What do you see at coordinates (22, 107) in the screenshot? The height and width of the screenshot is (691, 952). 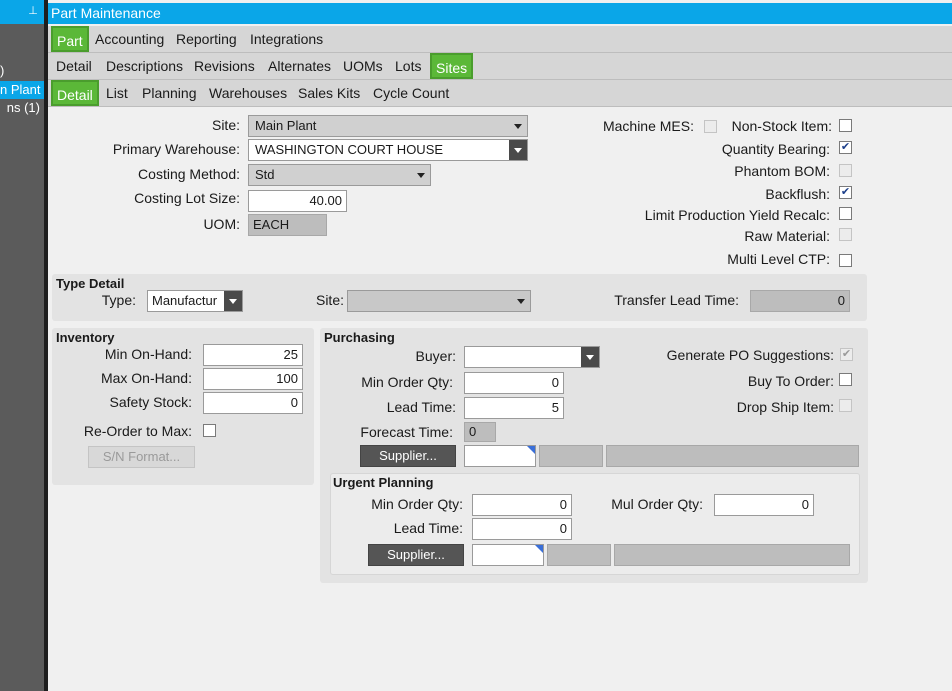 I see `left-tree-item: ns (1)` at bounding box center [22, 107].